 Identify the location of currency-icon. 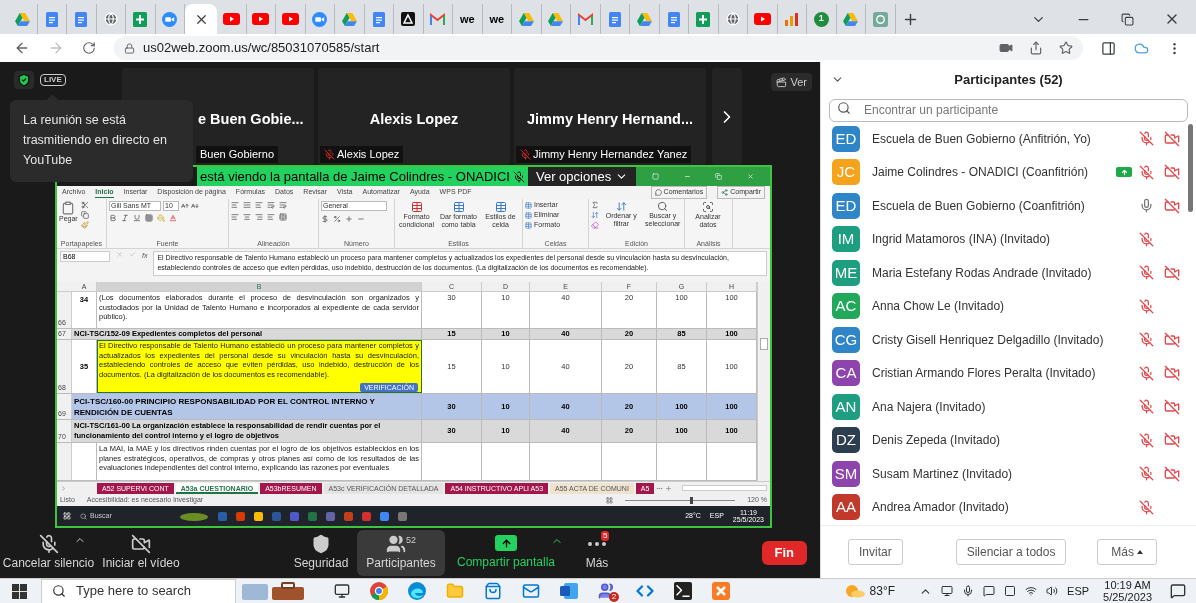
(325, 219).